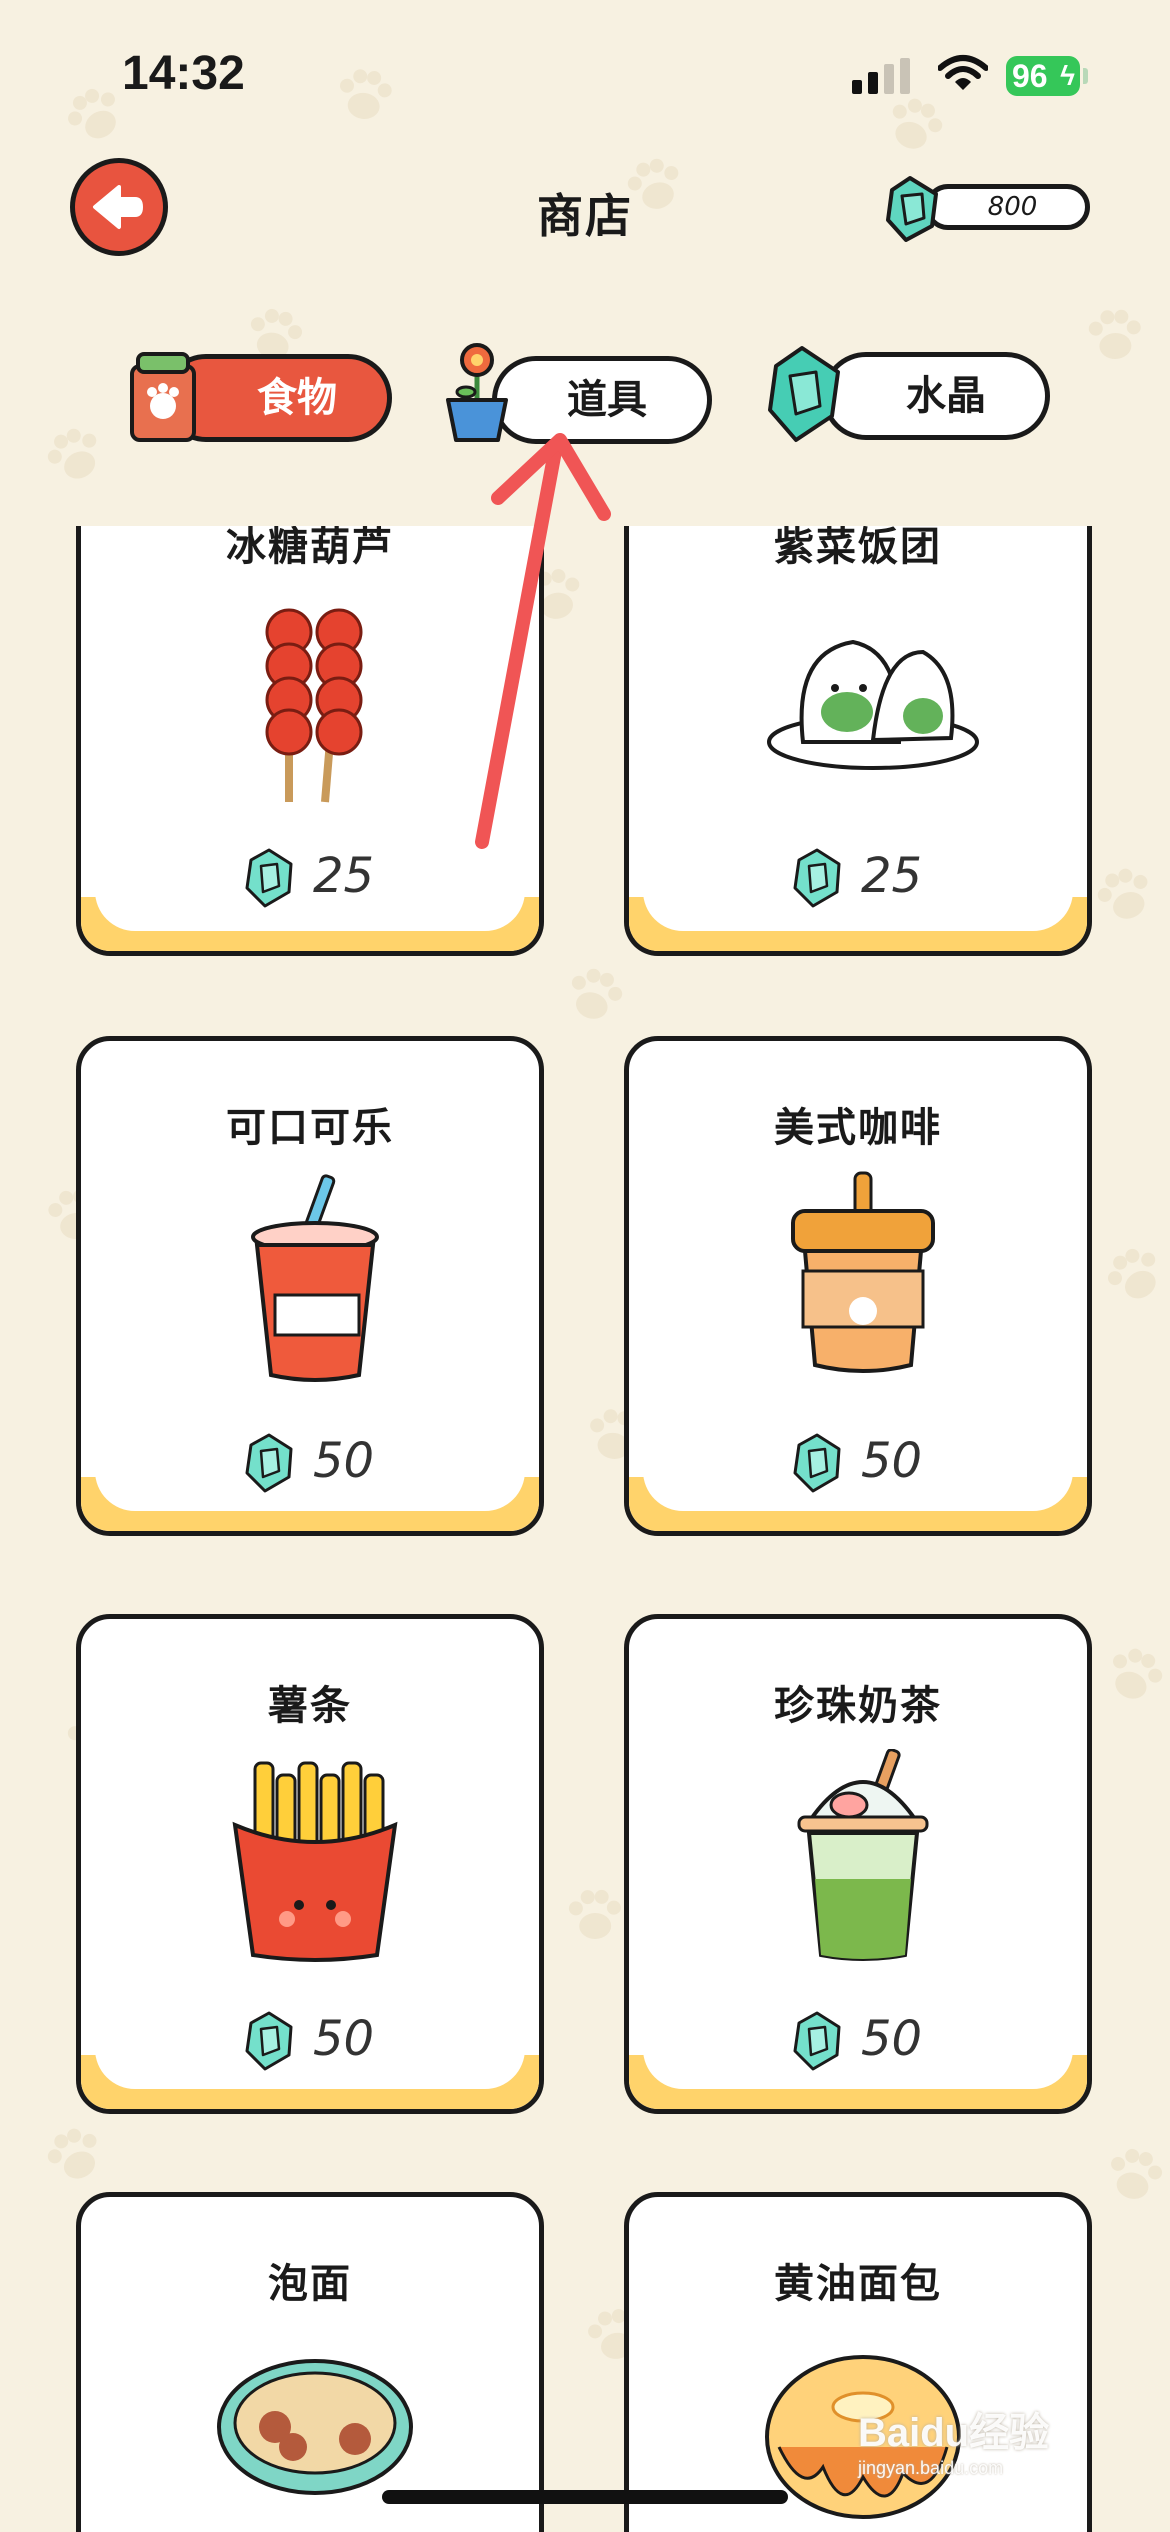 The width and height of the screenshot is (1170, 2532). Describe the element at coordinates (954, 2433) in the screenshot. I see `watermark-brand: Baidu经验` at that location.